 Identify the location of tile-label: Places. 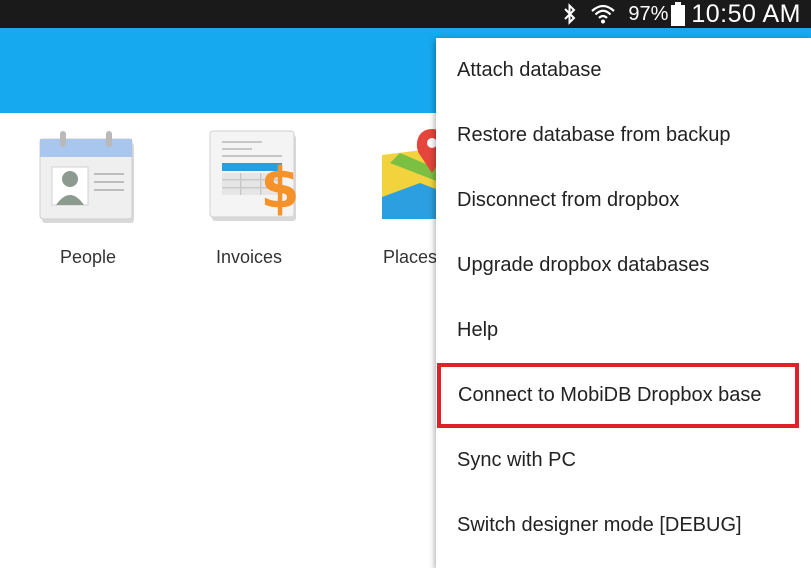
(410, 257).